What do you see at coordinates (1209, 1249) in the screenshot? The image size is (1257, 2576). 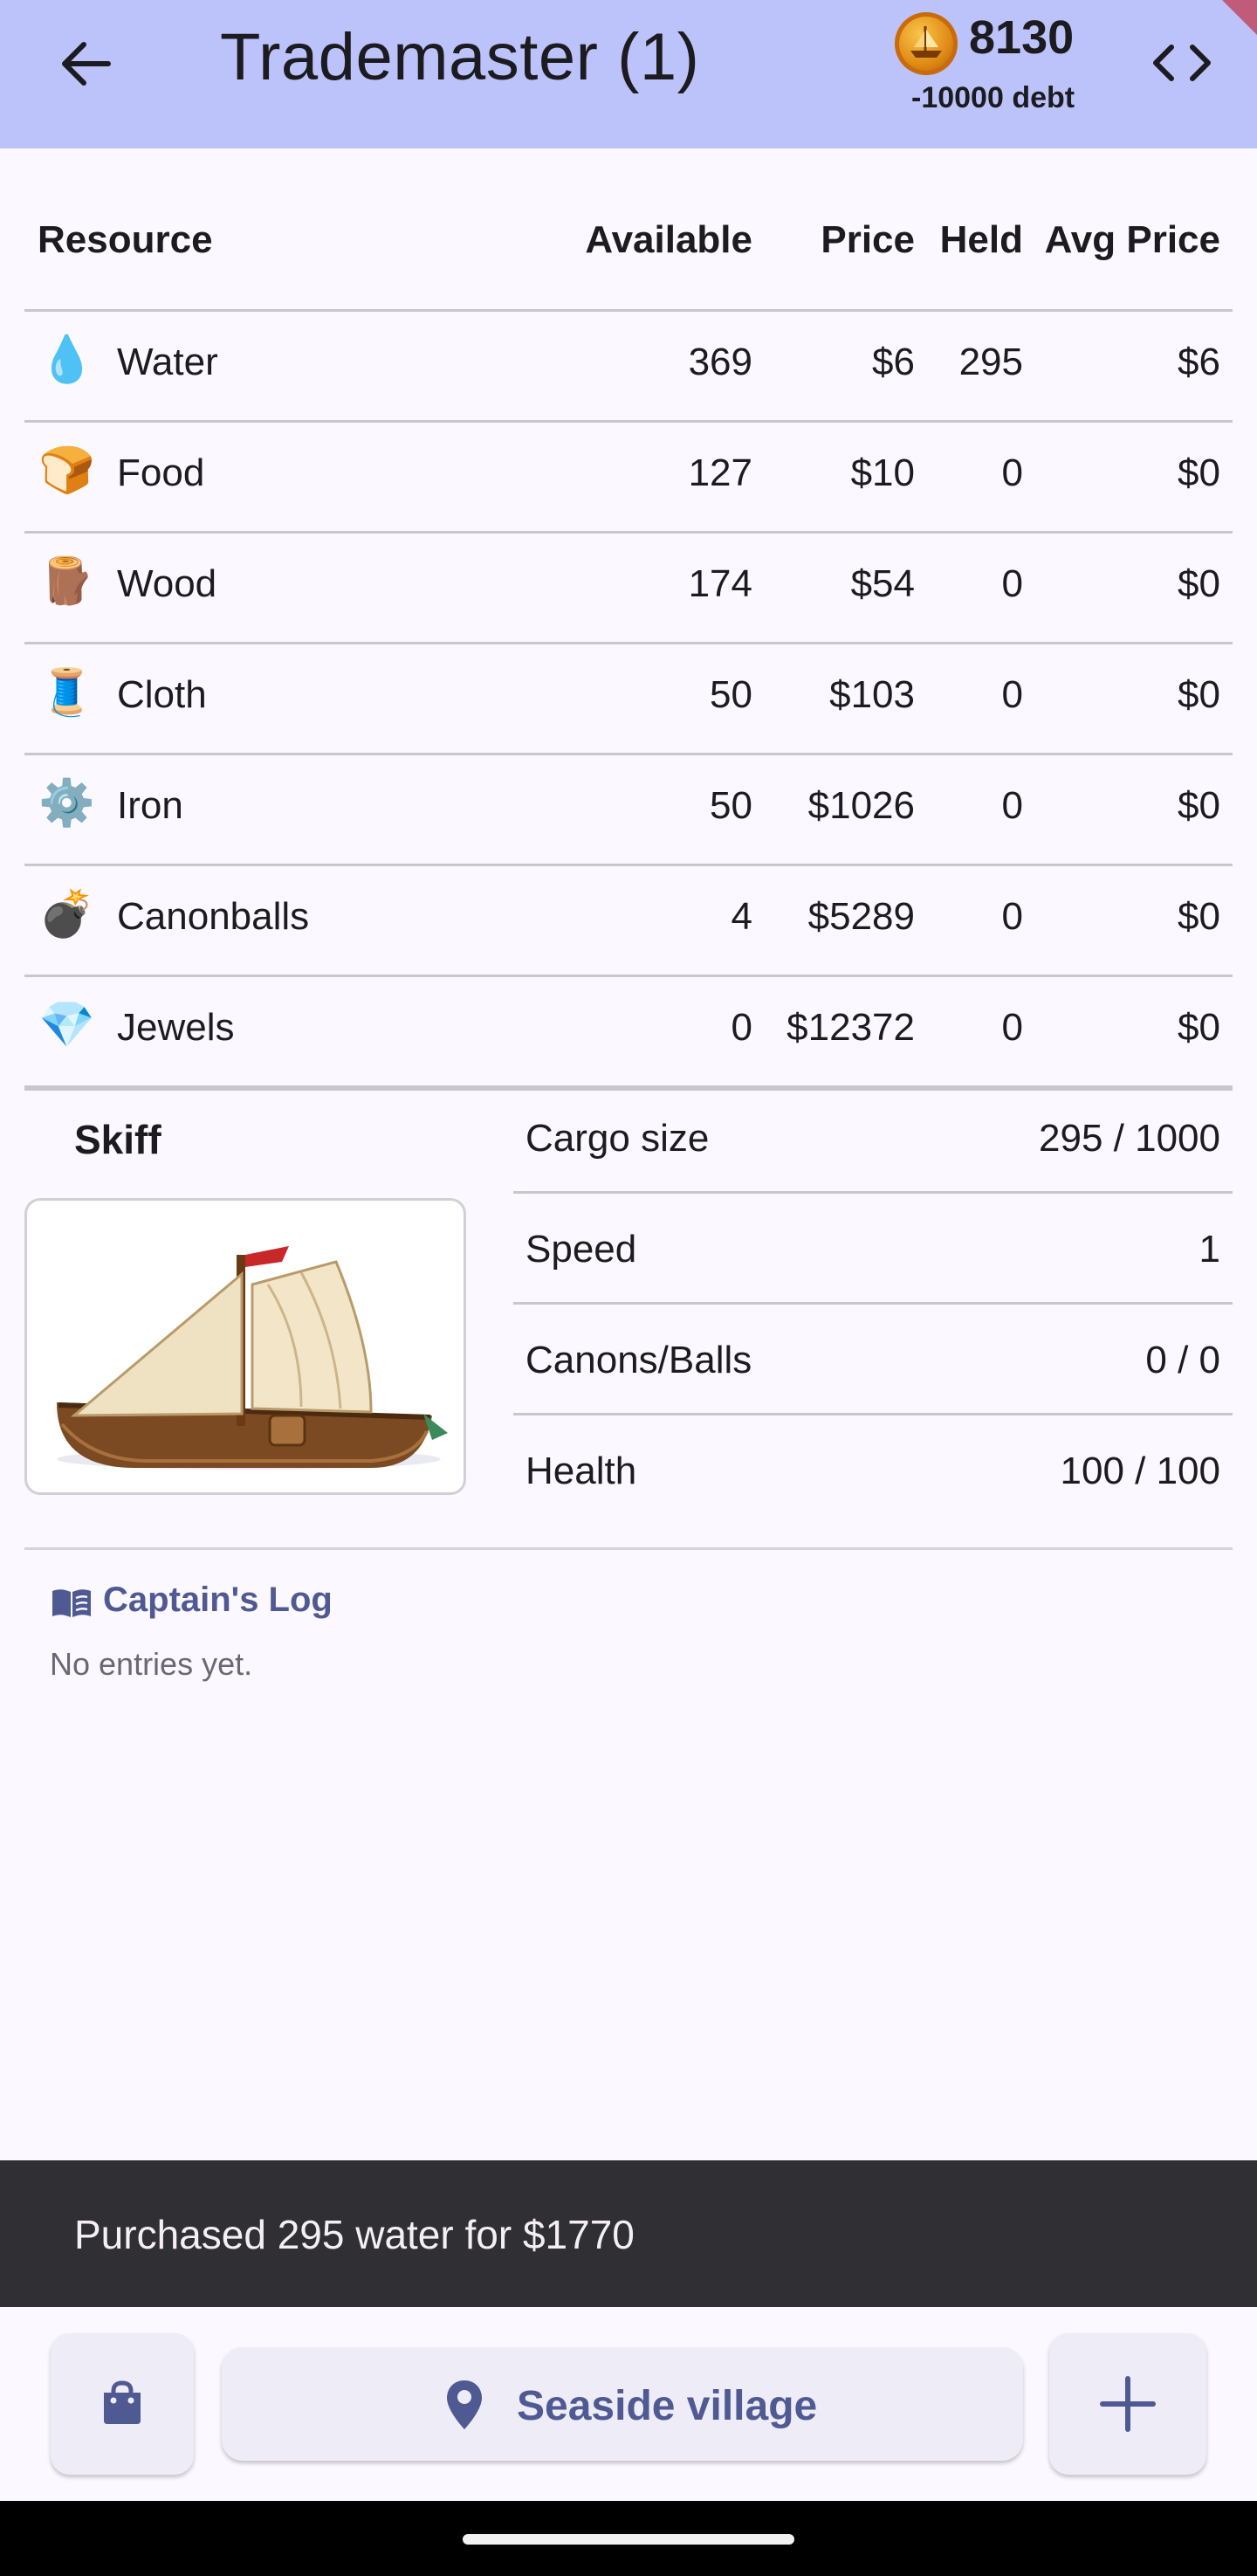 I see `stat-value: 1` at bounding box center [1209, 1249].